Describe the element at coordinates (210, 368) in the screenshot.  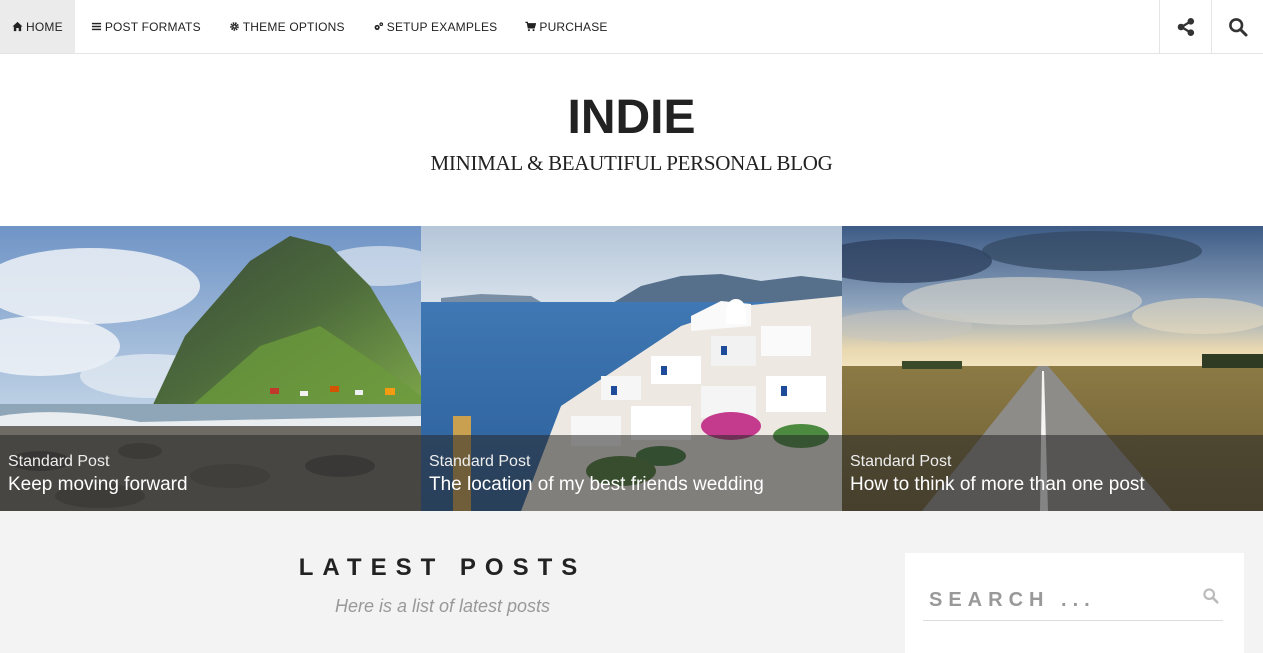
I see `featured-post-card: Standard Post Keep moving forward` at that location.